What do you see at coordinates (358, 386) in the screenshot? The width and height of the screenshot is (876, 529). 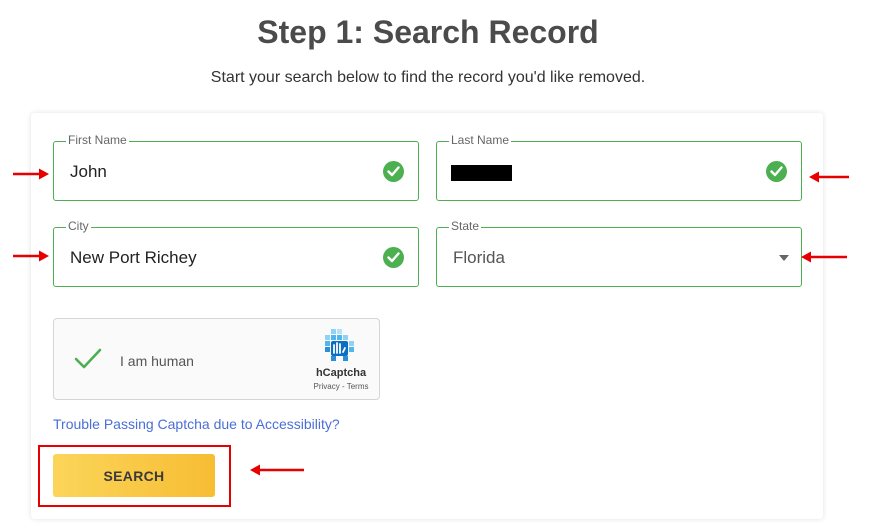 I see `hcaptcha-terms-link: Terms` at bounding box center [358, 386].